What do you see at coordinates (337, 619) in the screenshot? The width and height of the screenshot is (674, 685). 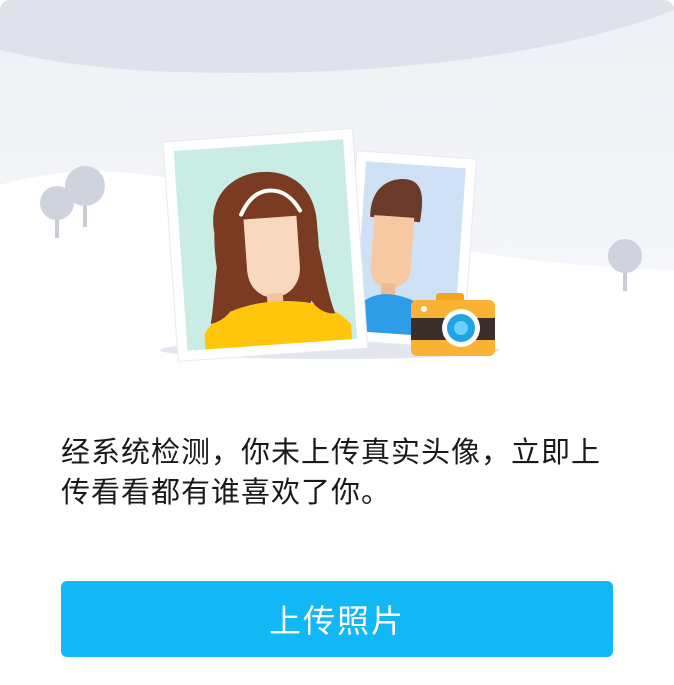 I see `upload-photo-button: 上传照片` at bounding box center [337, 619].